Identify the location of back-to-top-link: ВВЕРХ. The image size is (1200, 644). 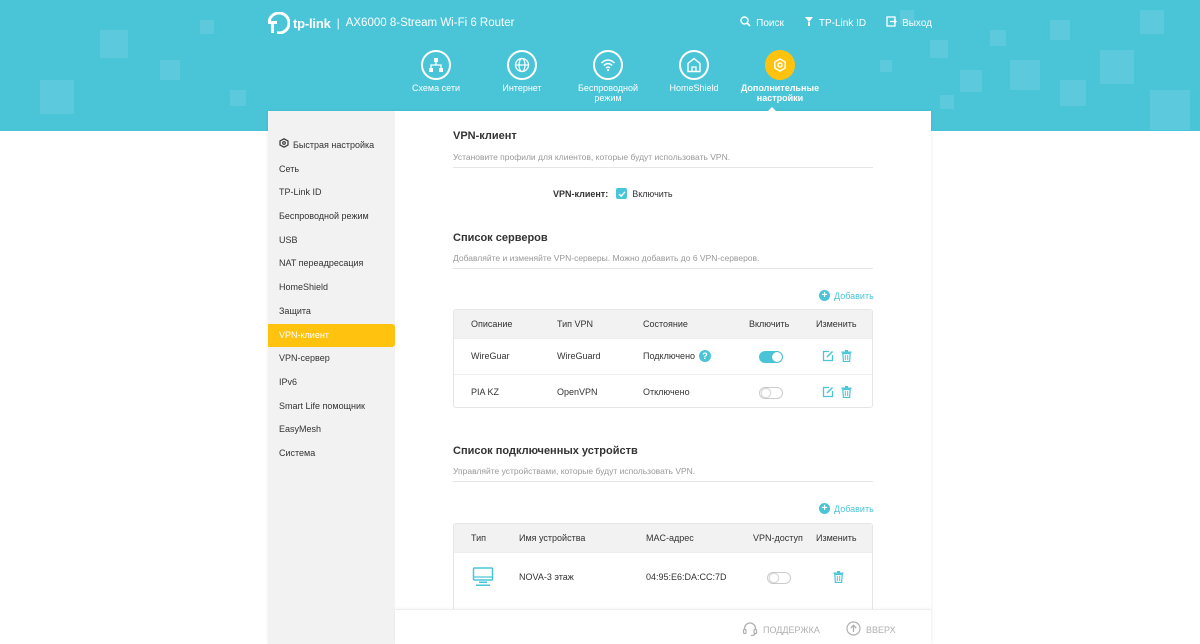
(871, 629).